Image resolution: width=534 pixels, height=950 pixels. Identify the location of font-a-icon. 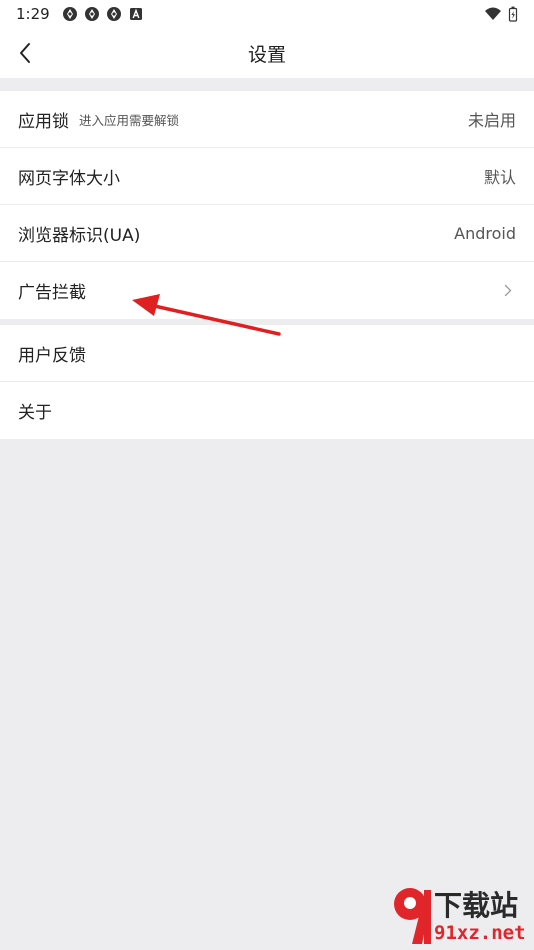
(135, 14).